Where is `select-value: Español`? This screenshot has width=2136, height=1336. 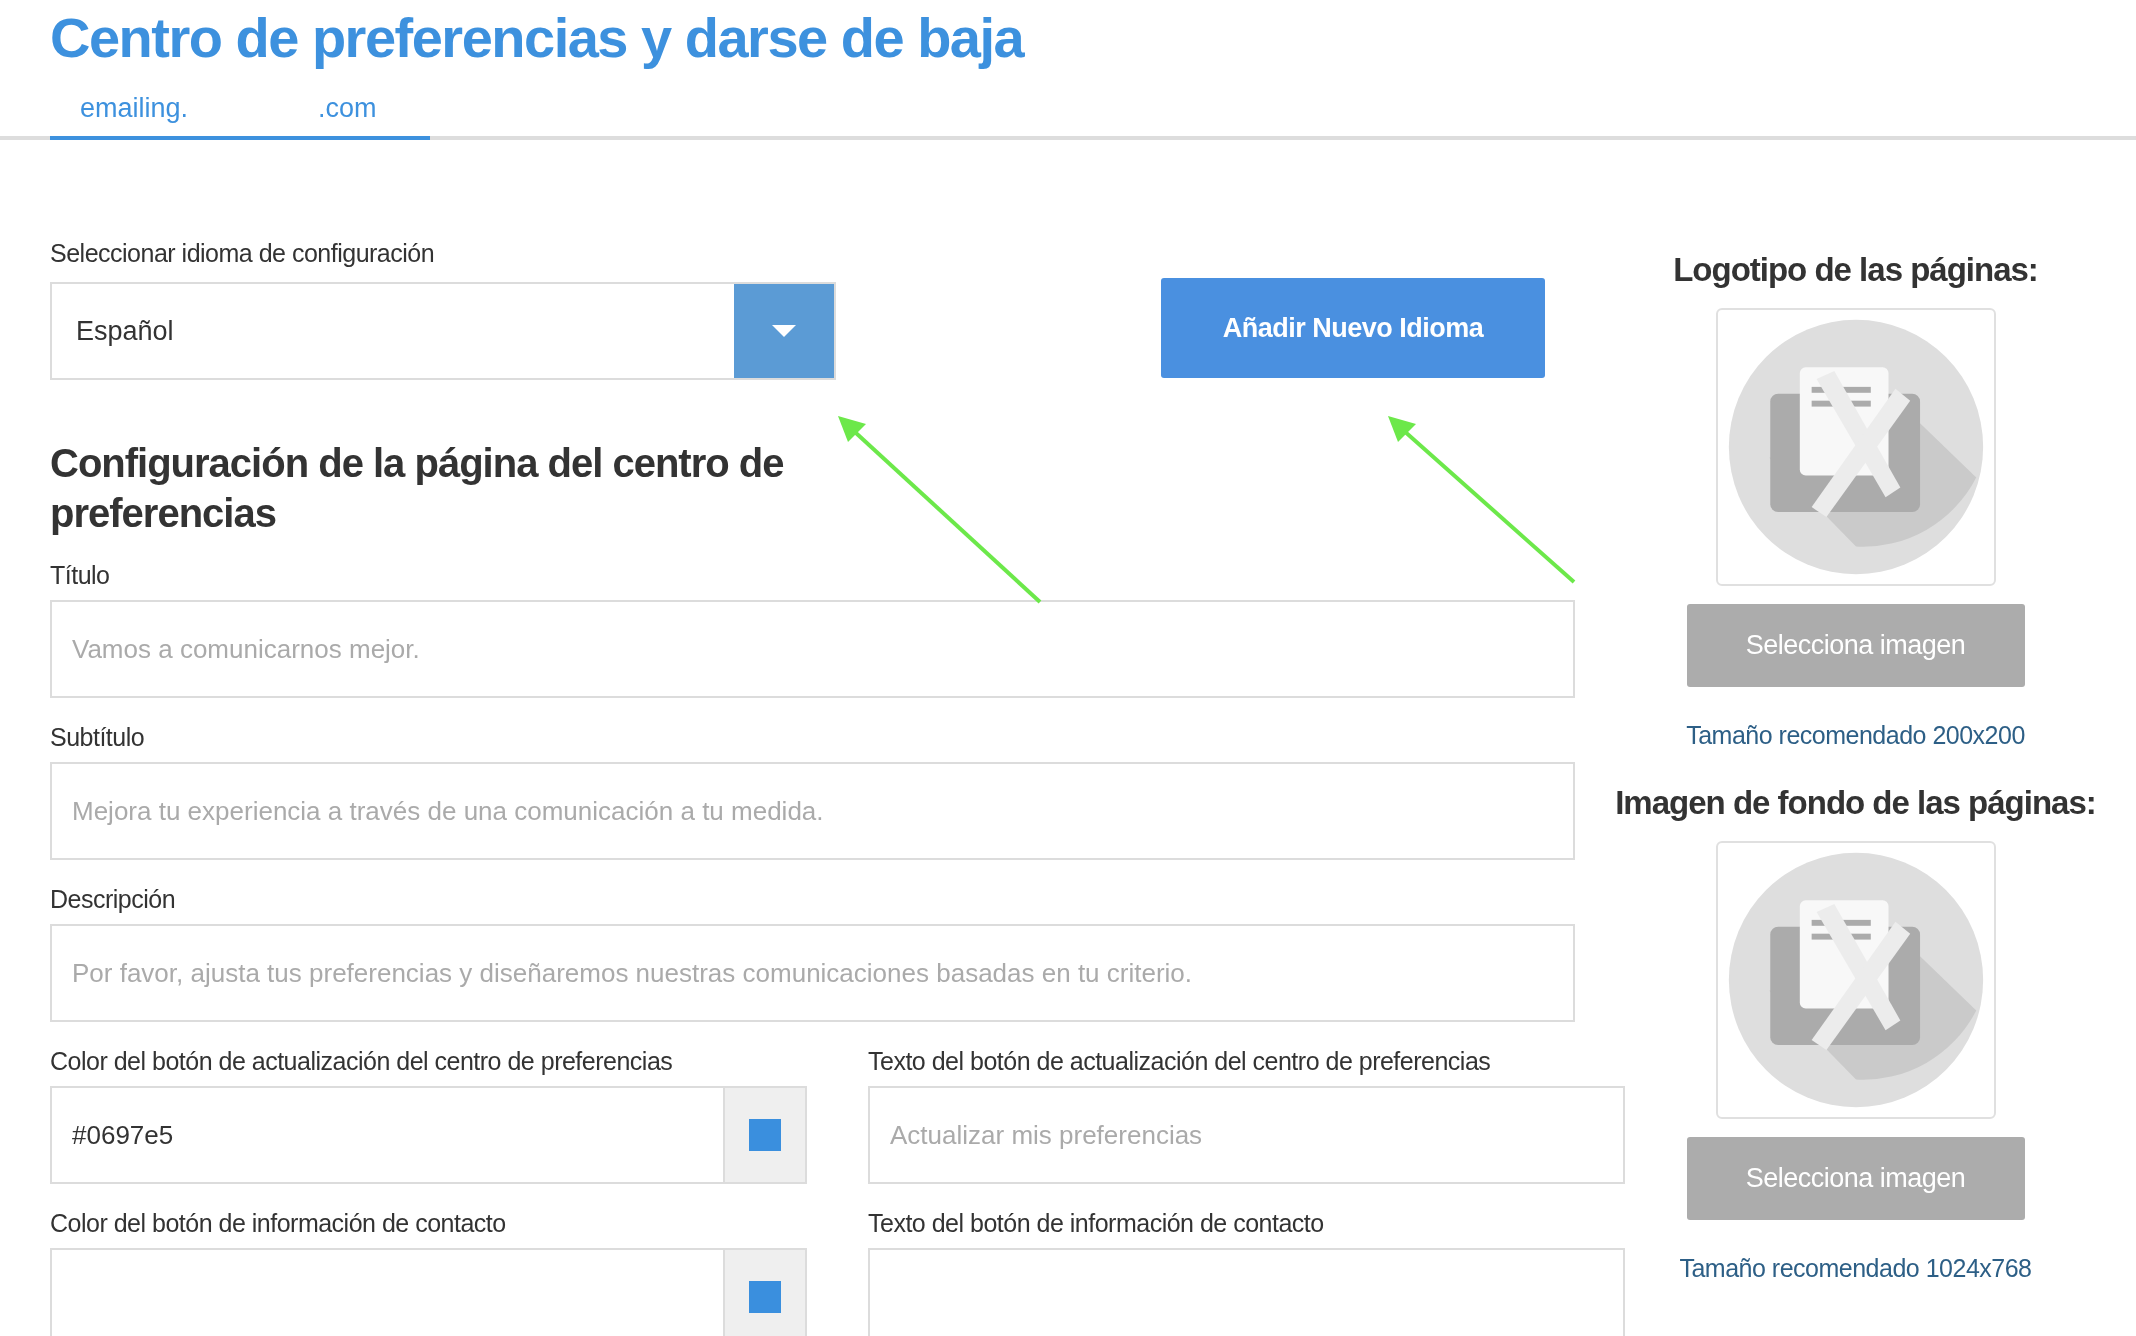
select-value: Español is located at coordinates (125, 331).